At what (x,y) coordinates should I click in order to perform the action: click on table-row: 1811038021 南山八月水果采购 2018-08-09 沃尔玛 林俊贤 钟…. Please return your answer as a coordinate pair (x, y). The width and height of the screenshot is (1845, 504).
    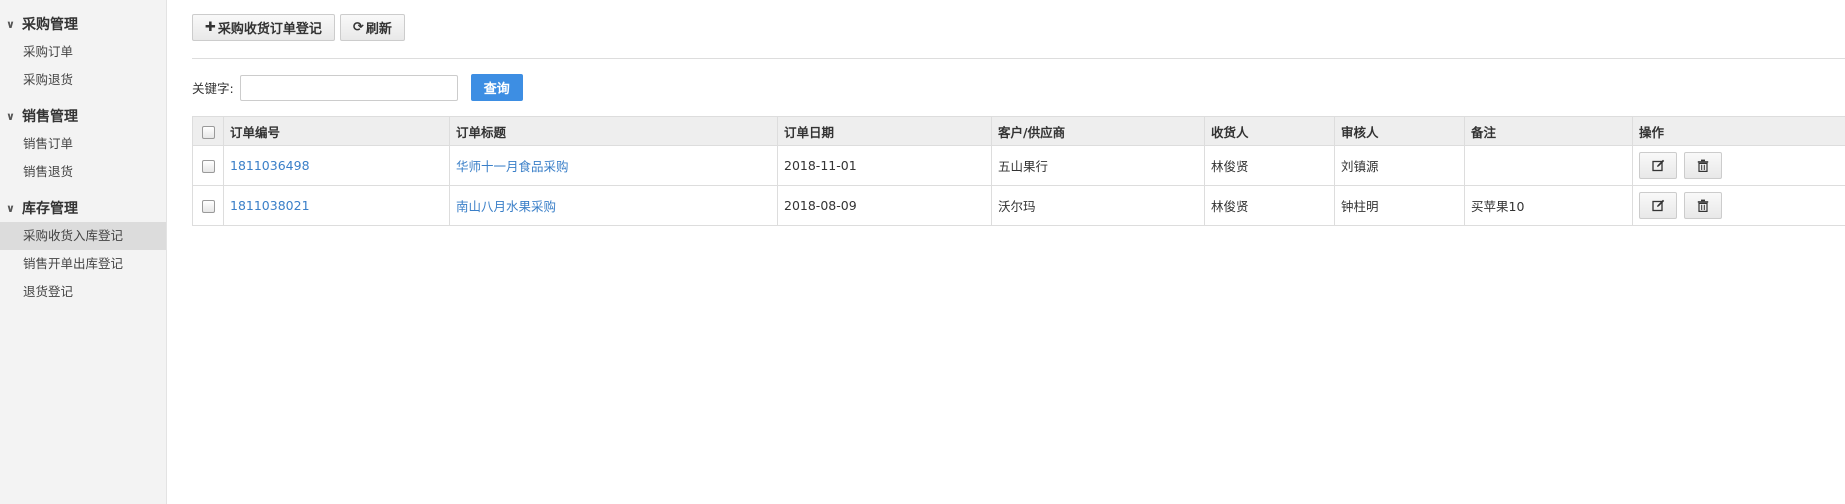
    Looking at the image, I should click on (1018, 205).